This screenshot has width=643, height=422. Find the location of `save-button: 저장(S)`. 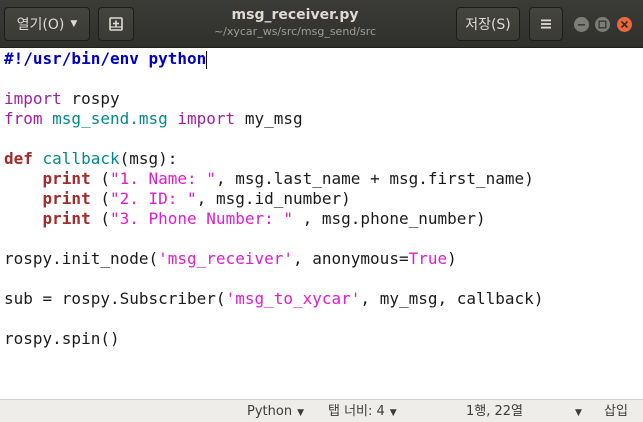

save-button: 저장(S) is located at coordinates (488, 24).